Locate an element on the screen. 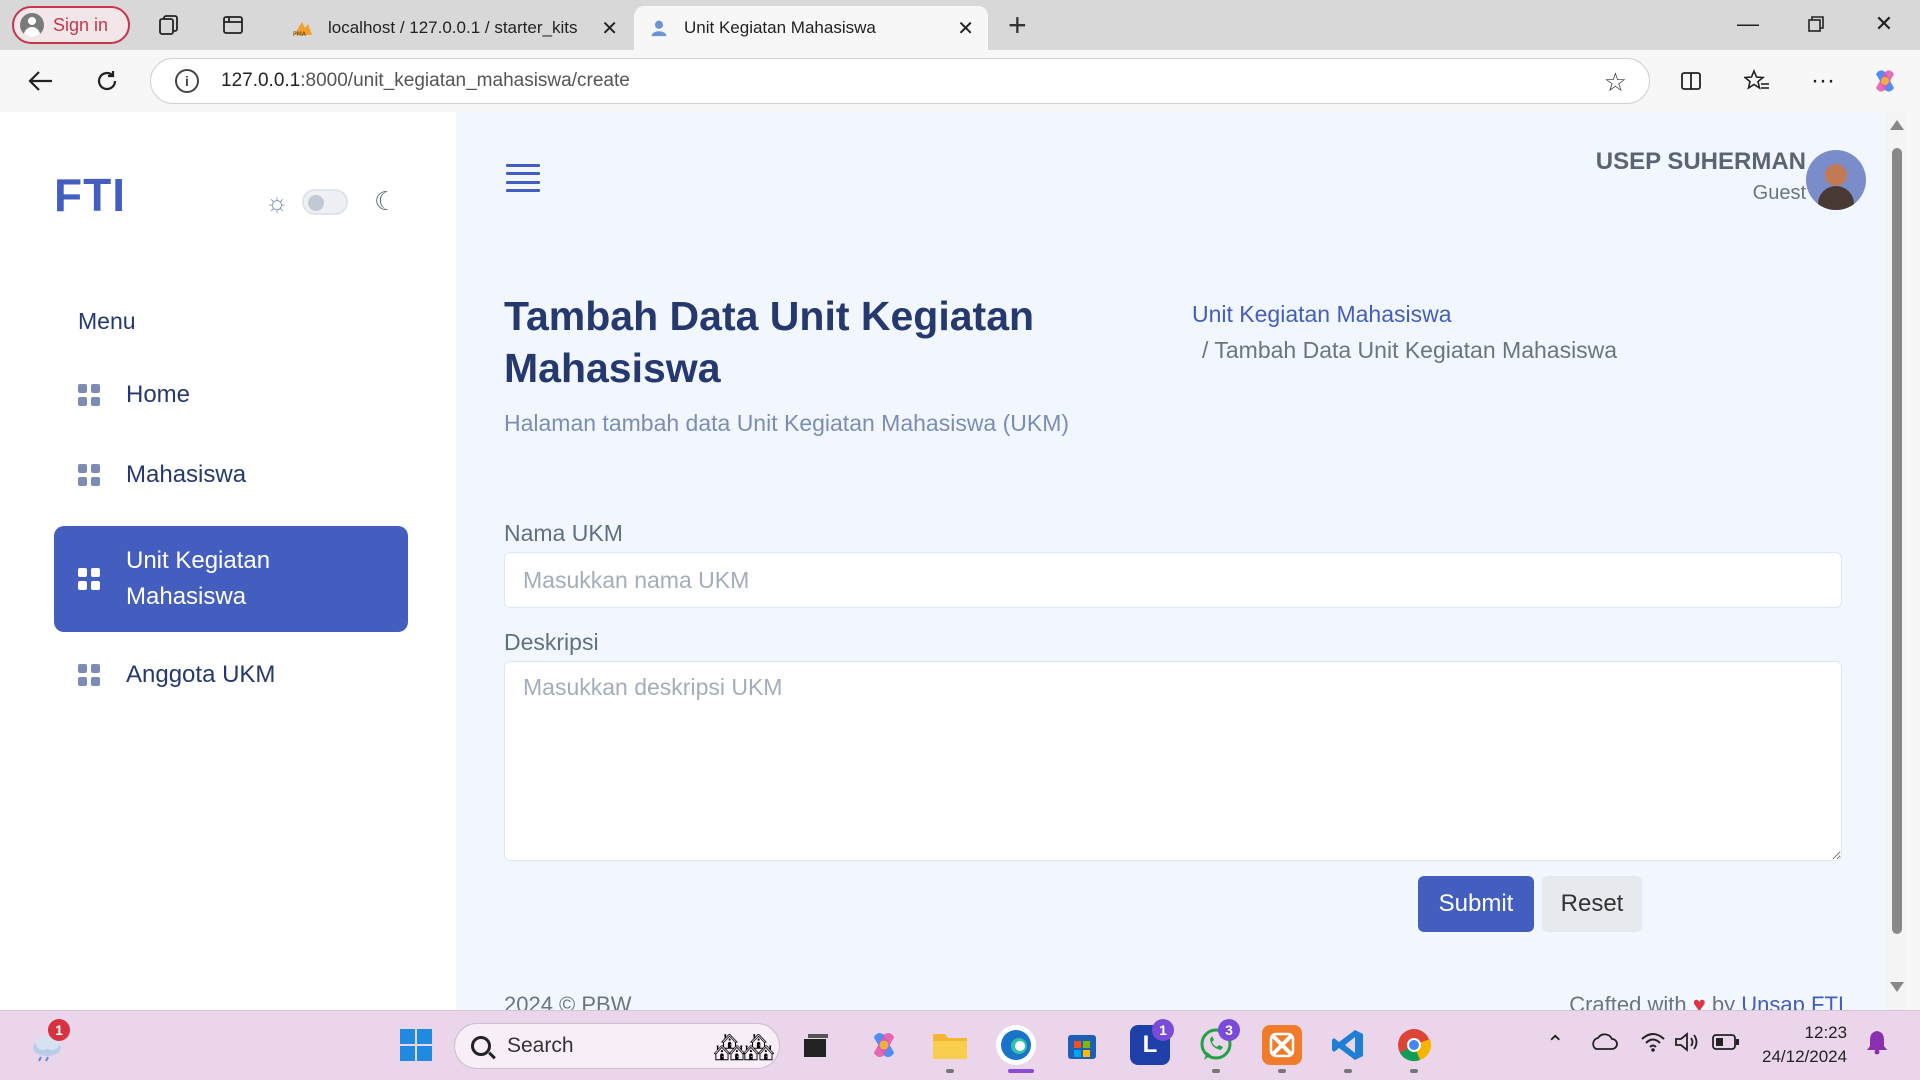 The height and width of the screenshot is (1080, 1920). search-label: Search is located at coordinates (540, 1045).